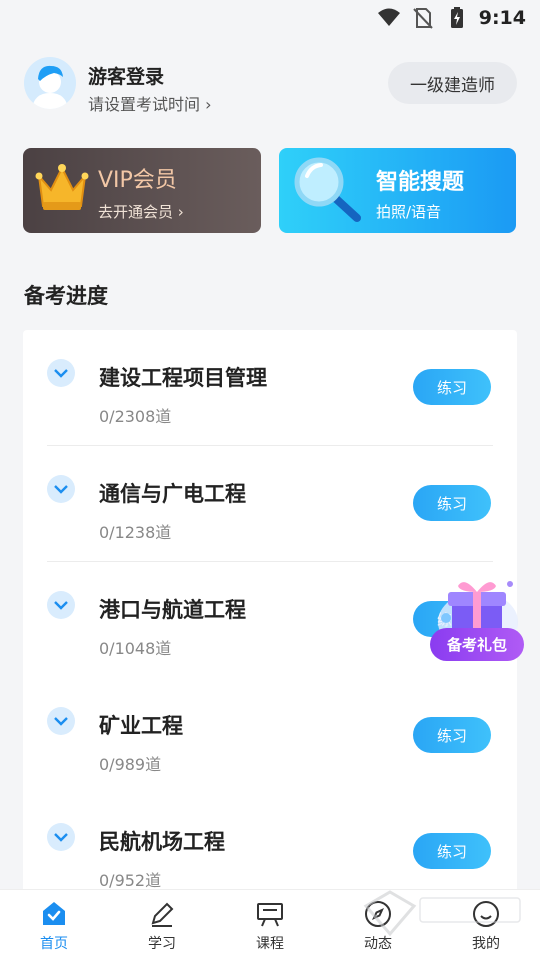 The width and height of the screenshot is (540, 960). What do you see at coordinates (388, 17) in the screenshot?
I see `wifi-icon` at bounding box center [388, 17].